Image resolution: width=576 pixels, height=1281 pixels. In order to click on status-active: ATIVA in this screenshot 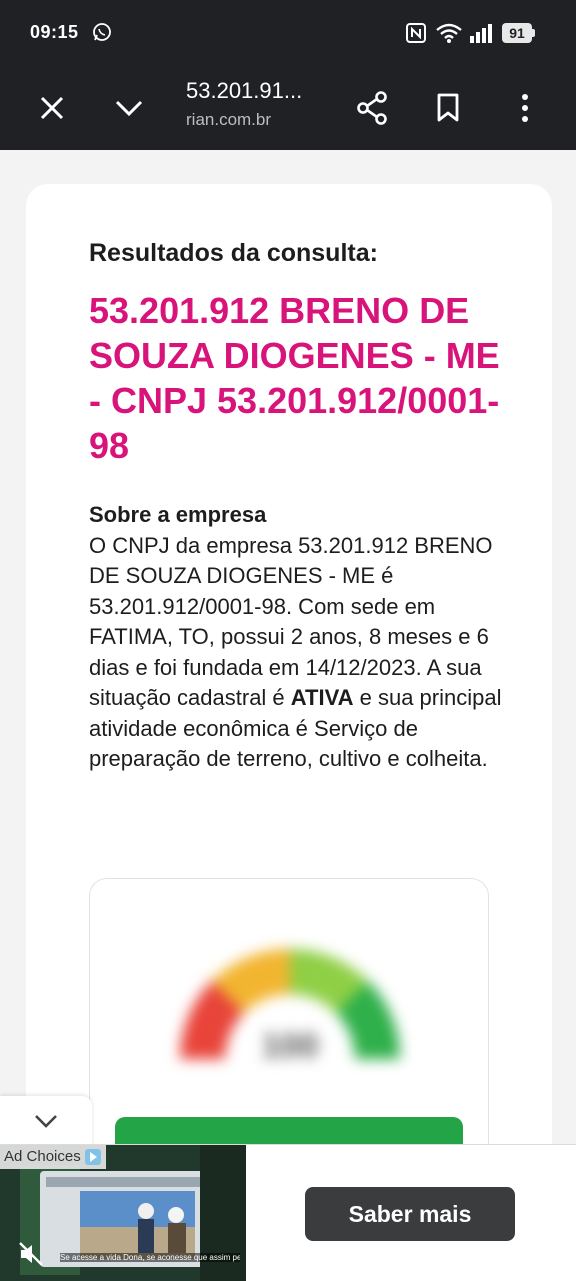, I will do `click(322, 697)`.